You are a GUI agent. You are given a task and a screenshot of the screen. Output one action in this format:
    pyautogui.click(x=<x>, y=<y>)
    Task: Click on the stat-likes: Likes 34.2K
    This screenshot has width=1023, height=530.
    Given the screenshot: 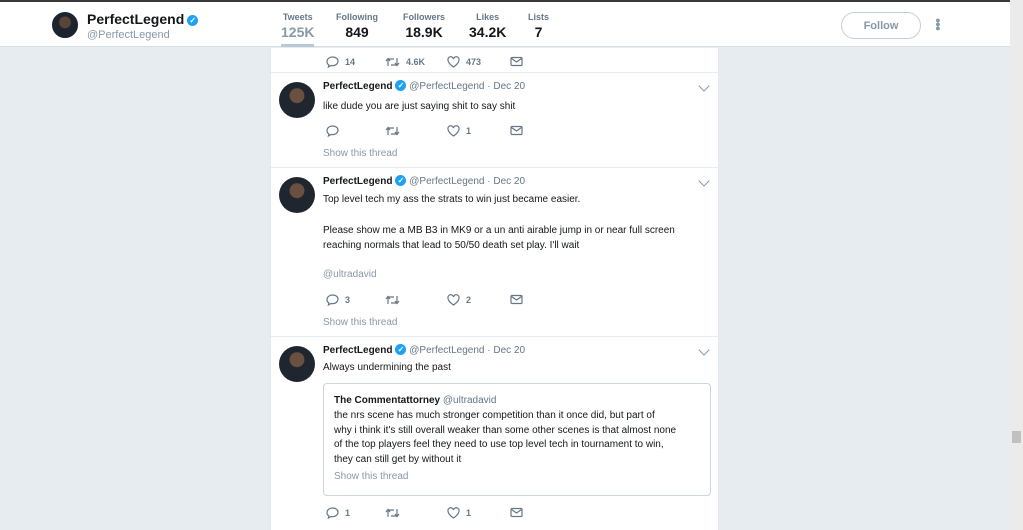 What is the action you would take?
    pyautogui.click(x=487, y=26)
    